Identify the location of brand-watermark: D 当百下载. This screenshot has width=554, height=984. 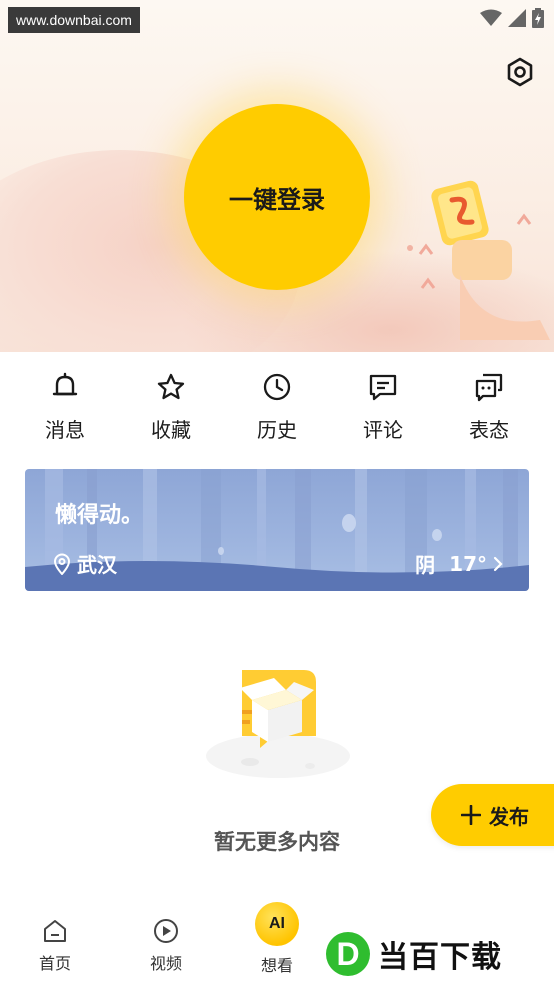
(440, 954).